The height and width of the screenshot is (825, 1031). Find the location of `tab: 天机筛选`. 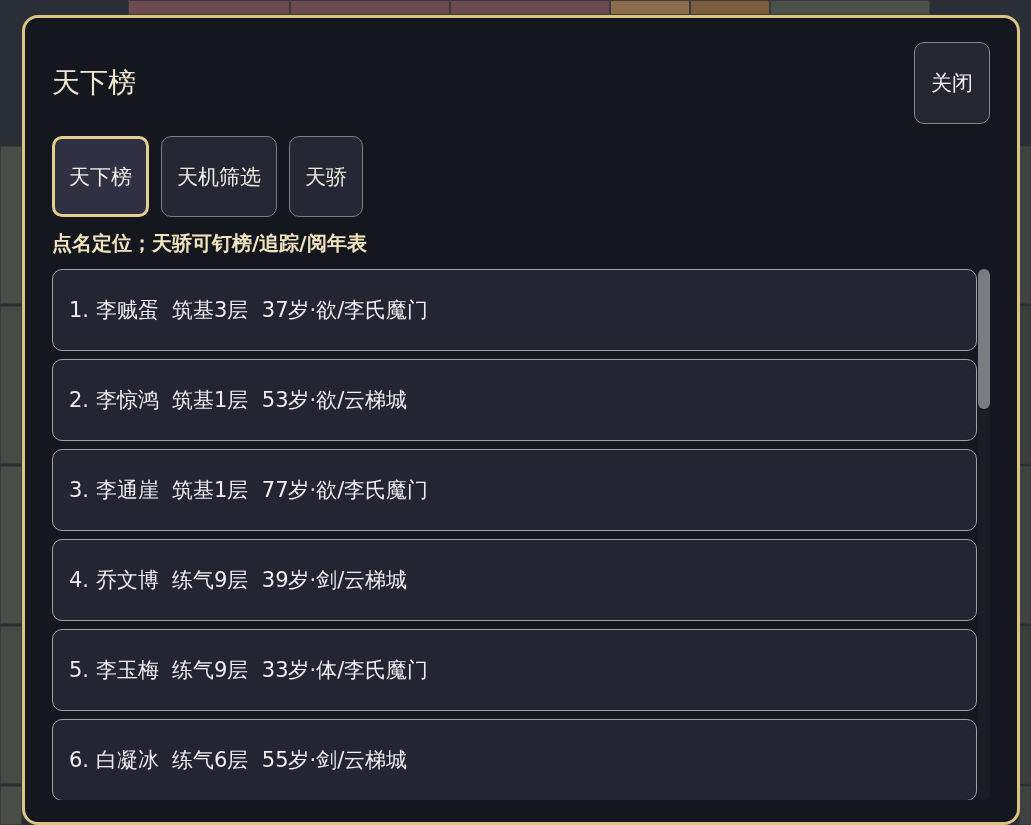

tab: 天机筛选 is located at coordinates (219, 176).